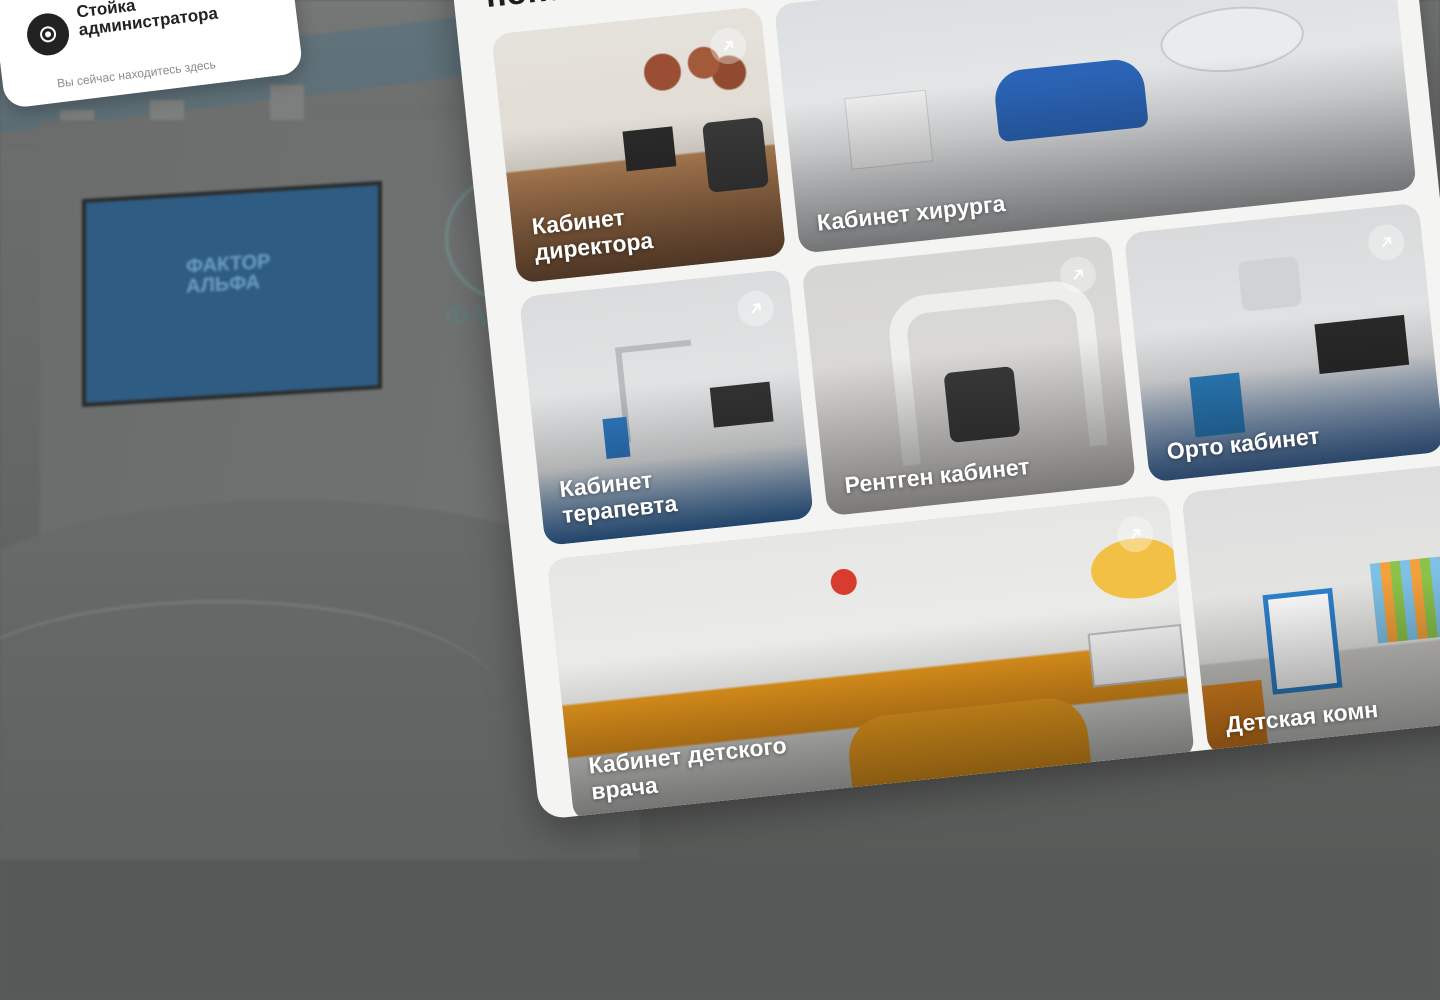 This screenshot has height=1000, width=1440. Describe the element at coordinates (535, 8) in the screenshot. I see `panel-title: попас` at that location.